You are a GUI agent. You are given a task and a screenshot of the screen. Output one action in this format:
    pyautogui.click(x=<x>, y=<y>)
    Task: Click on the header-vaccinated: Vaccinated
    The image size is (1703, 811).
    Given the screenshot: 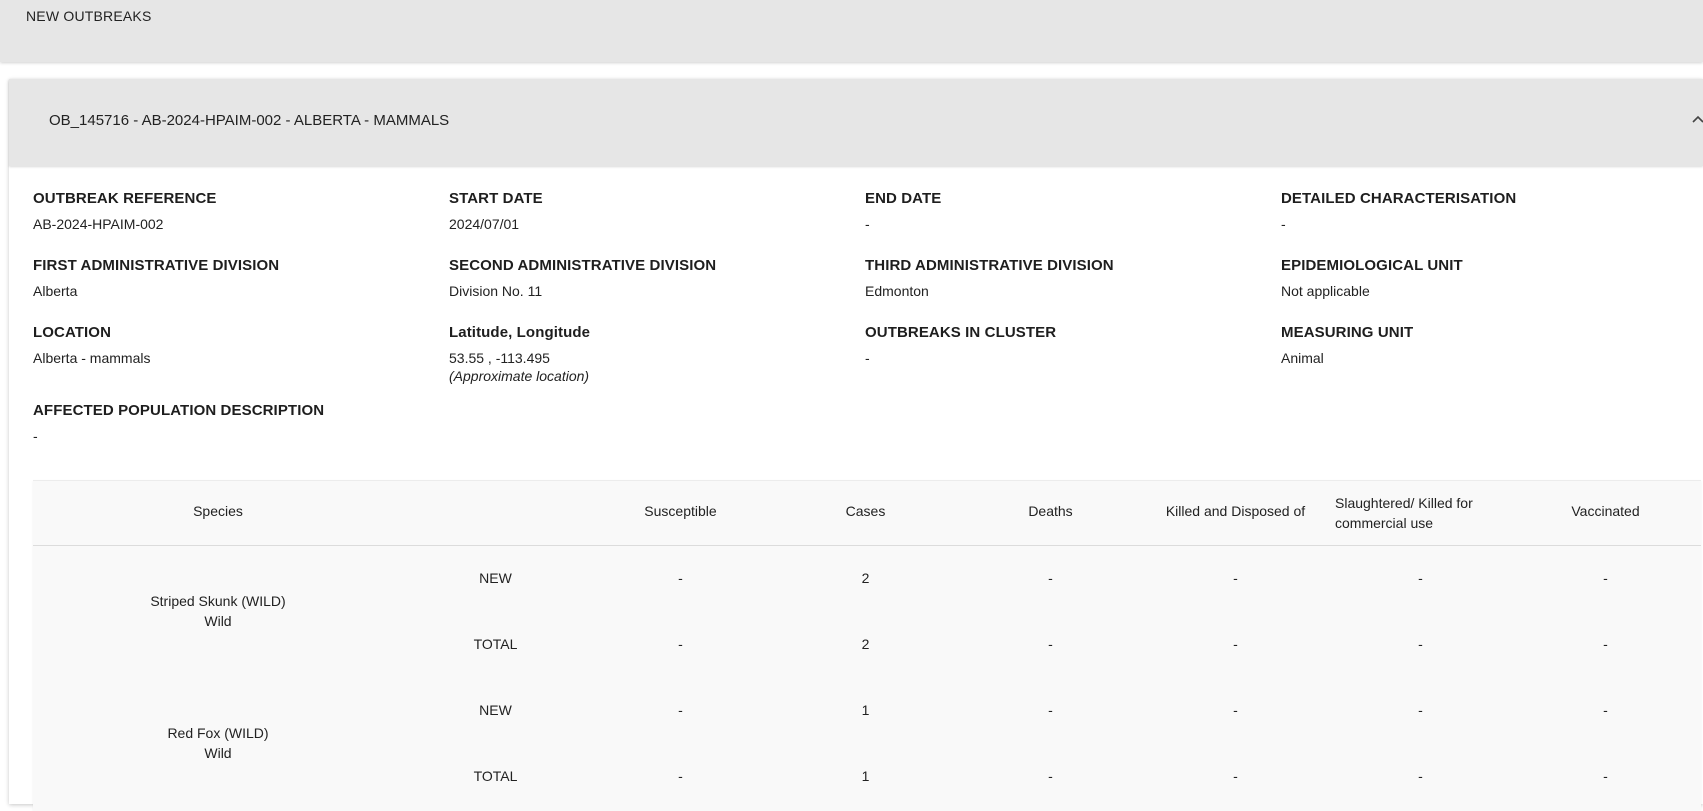 What is the action you would take?
    pyautogui.click(x=1605, y=511)
    